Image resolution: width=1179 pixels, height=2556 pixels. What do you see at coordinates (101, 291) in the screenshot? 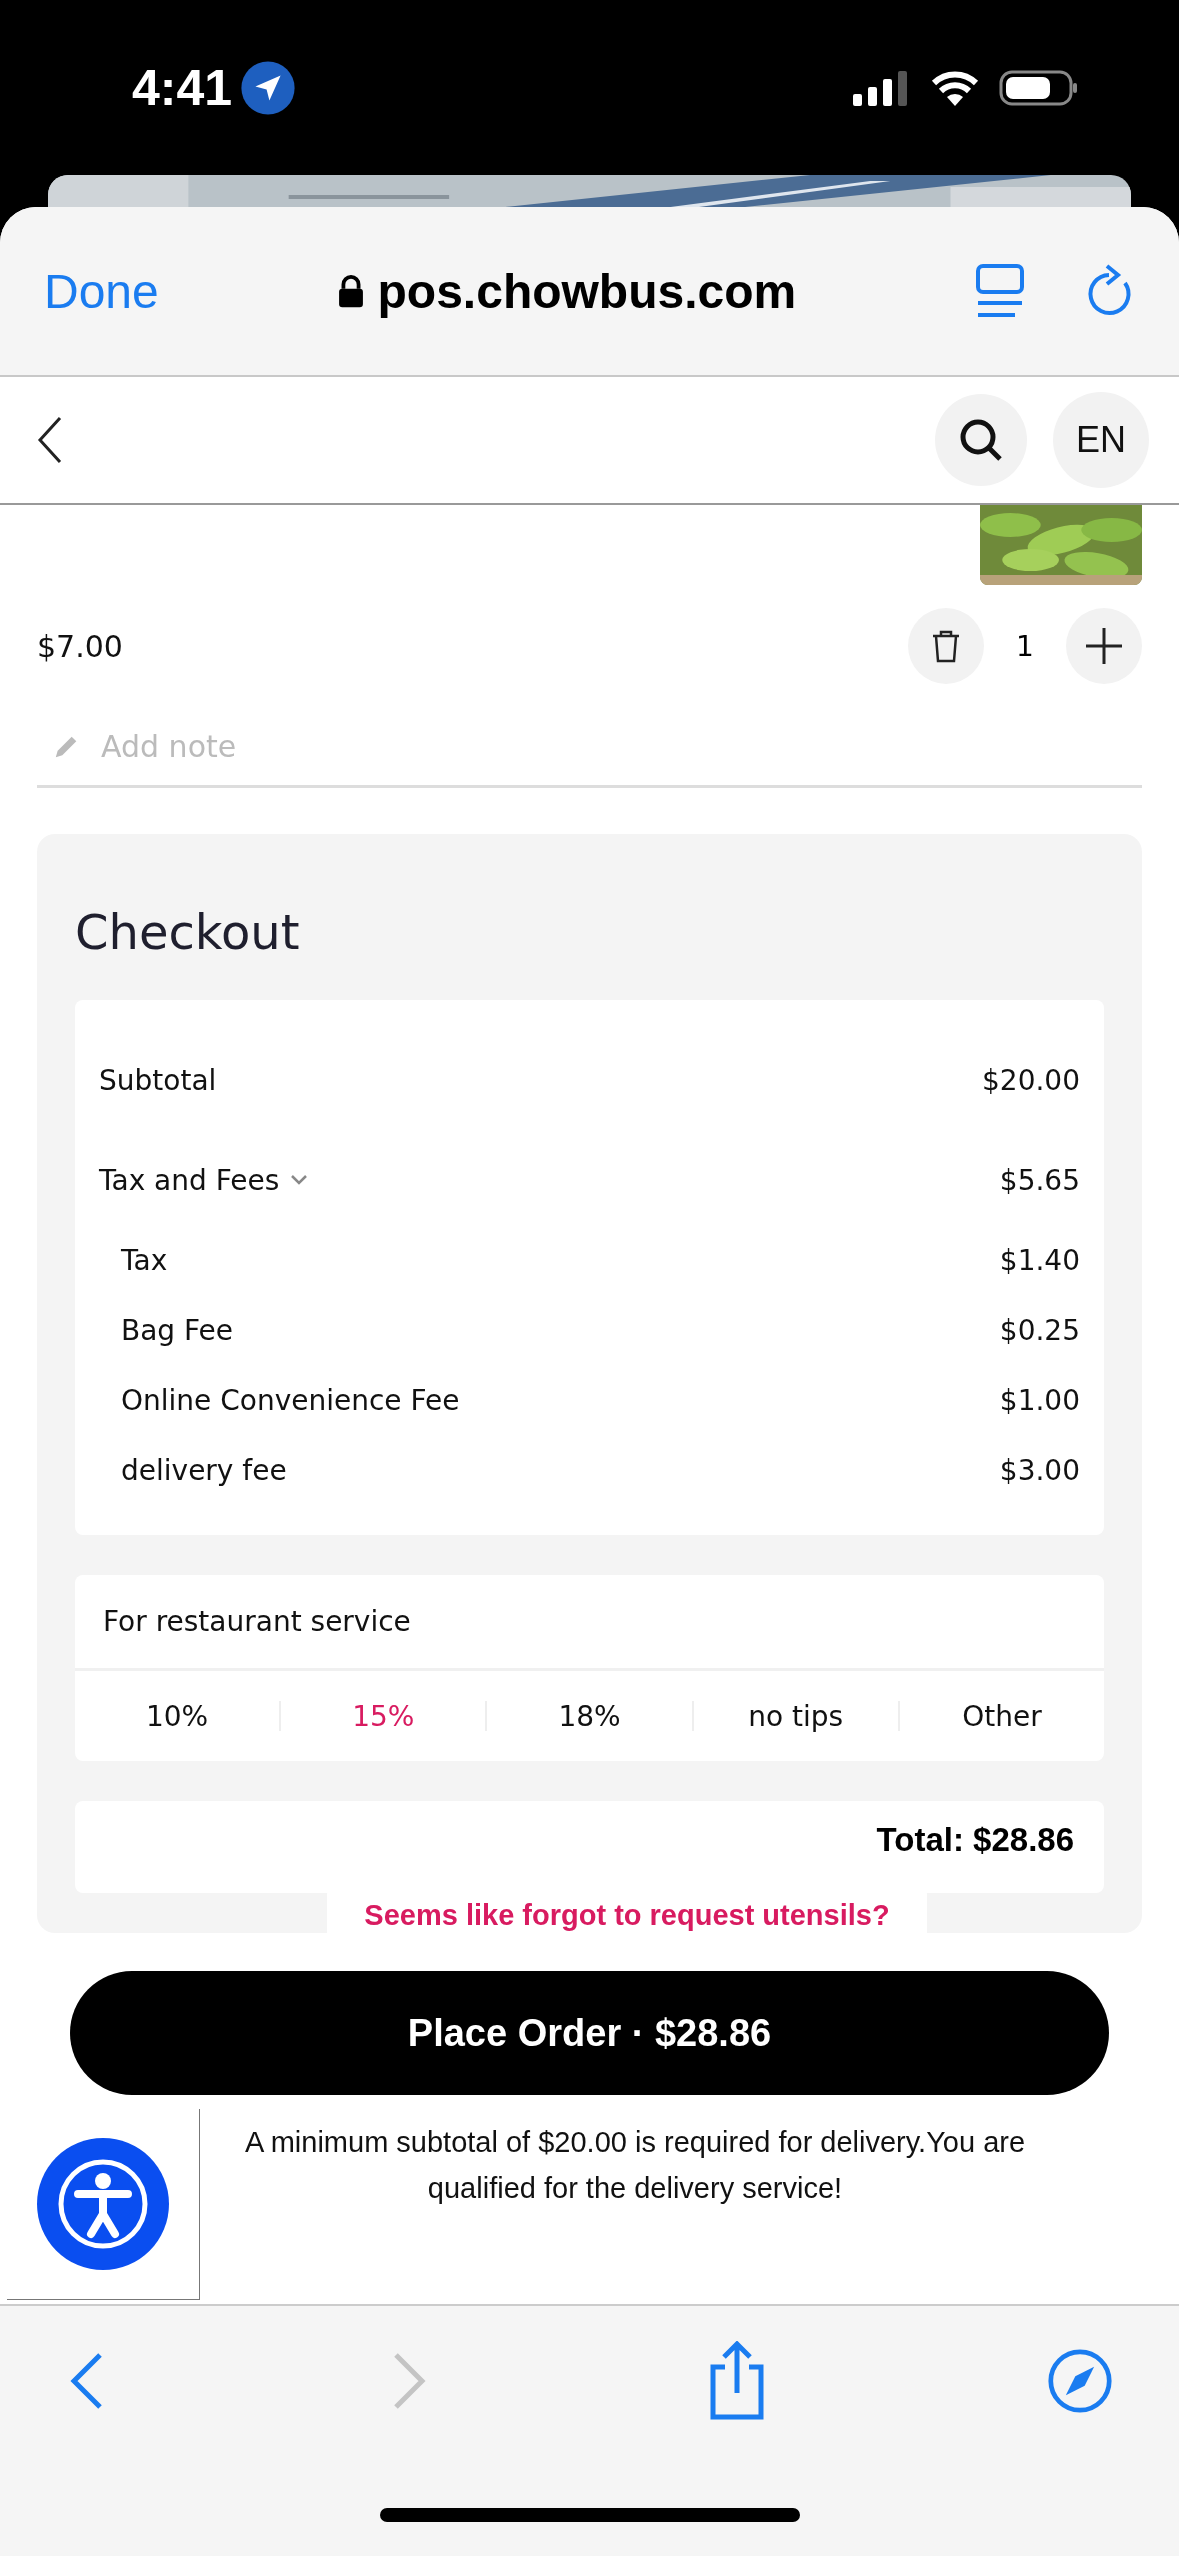
I see `done-button: Done` at bounding box center [101, 291].